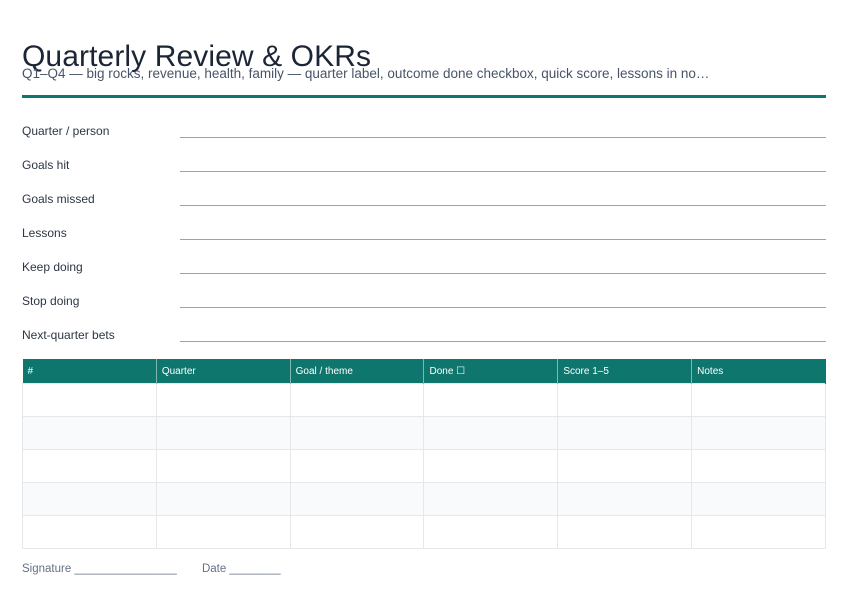  Describe the element at coordinates (52, 267) in the screenshot. I see `field-label: Keep doing` at that location.